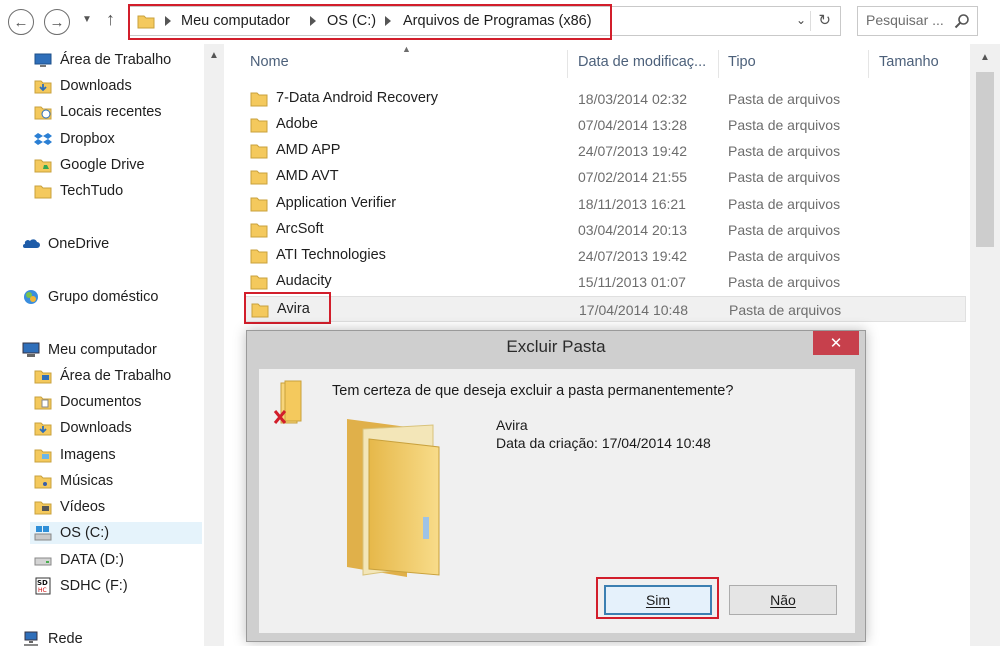 The image size is (1000, 646). Describe the element at coordinates (307, 176) in the screenshot. I see `file-name: AMD AVT` at that location.